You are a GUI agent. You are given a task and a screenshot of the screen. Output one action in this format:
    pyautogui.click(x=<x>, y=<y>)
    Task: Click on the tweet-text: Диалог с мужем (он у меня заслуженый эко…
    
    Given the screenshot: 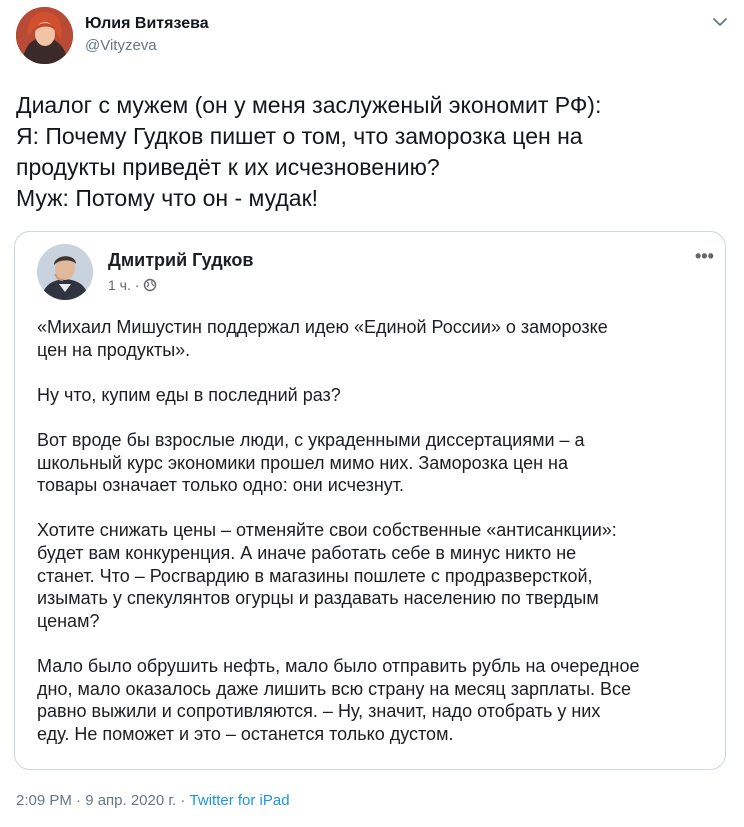 What is the action you would take?
    pyautogui.click(x=371, y=152)
    